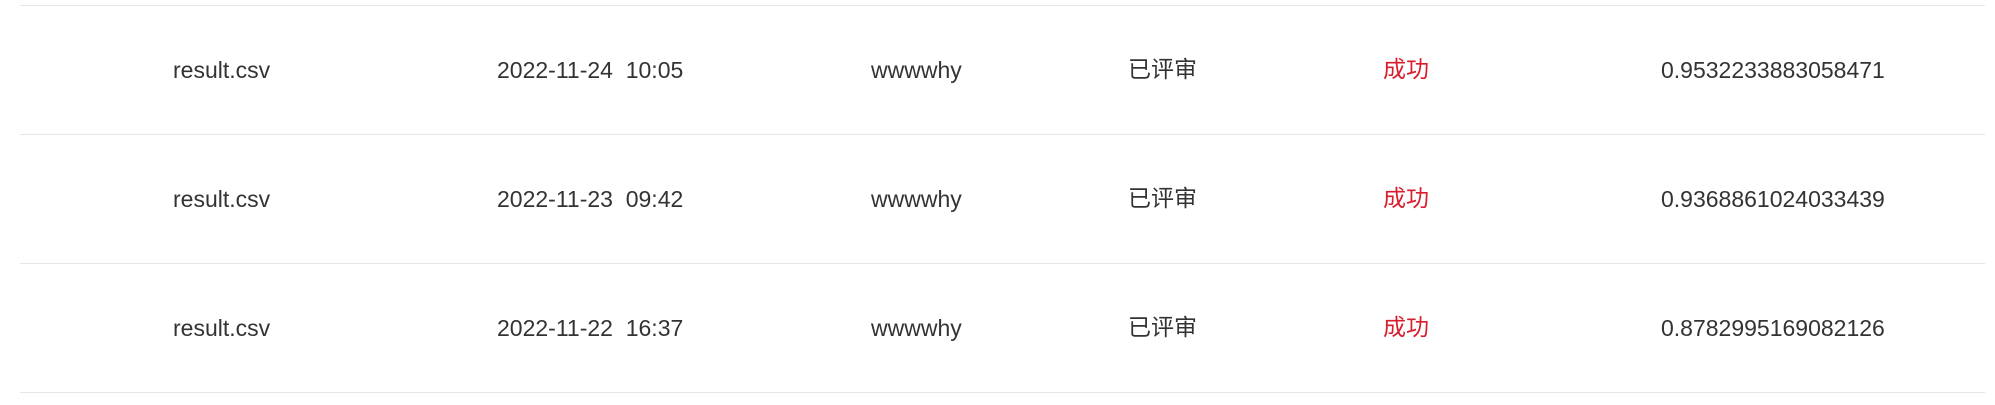 The image size is (1995, 405). I want to click on submit-time-cell: 2022-11-23 09:42, so click(590, 199).